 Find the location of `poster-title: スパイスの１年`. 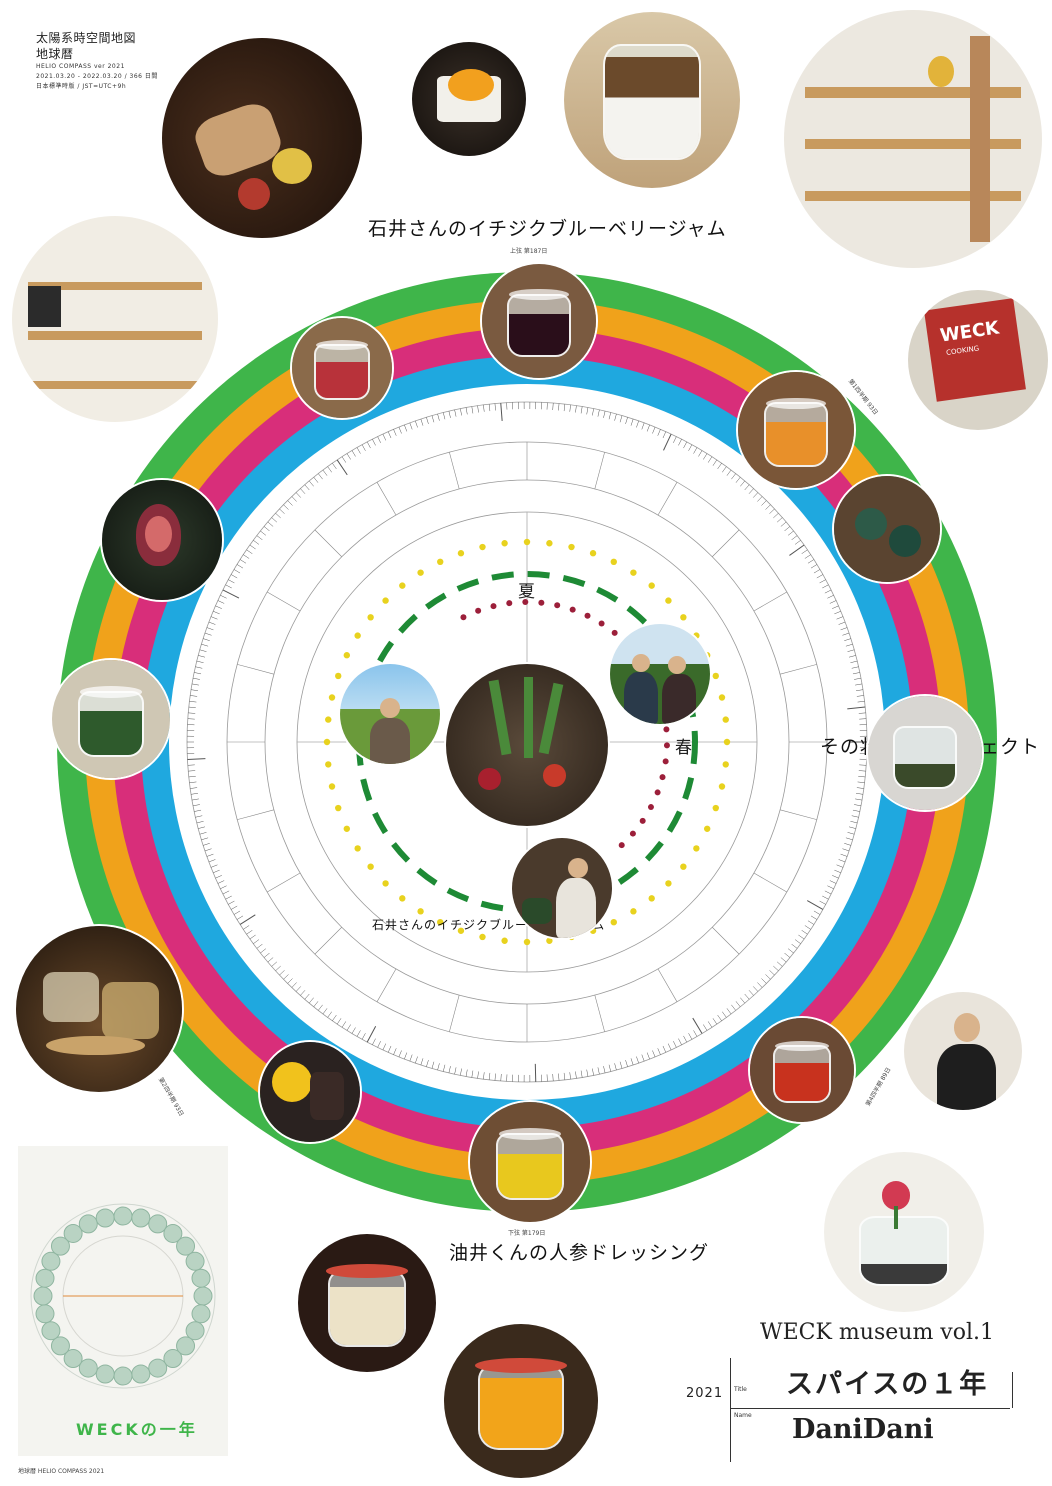

poster-title: スパイスの１年 is located at coordinates (887, 1384).